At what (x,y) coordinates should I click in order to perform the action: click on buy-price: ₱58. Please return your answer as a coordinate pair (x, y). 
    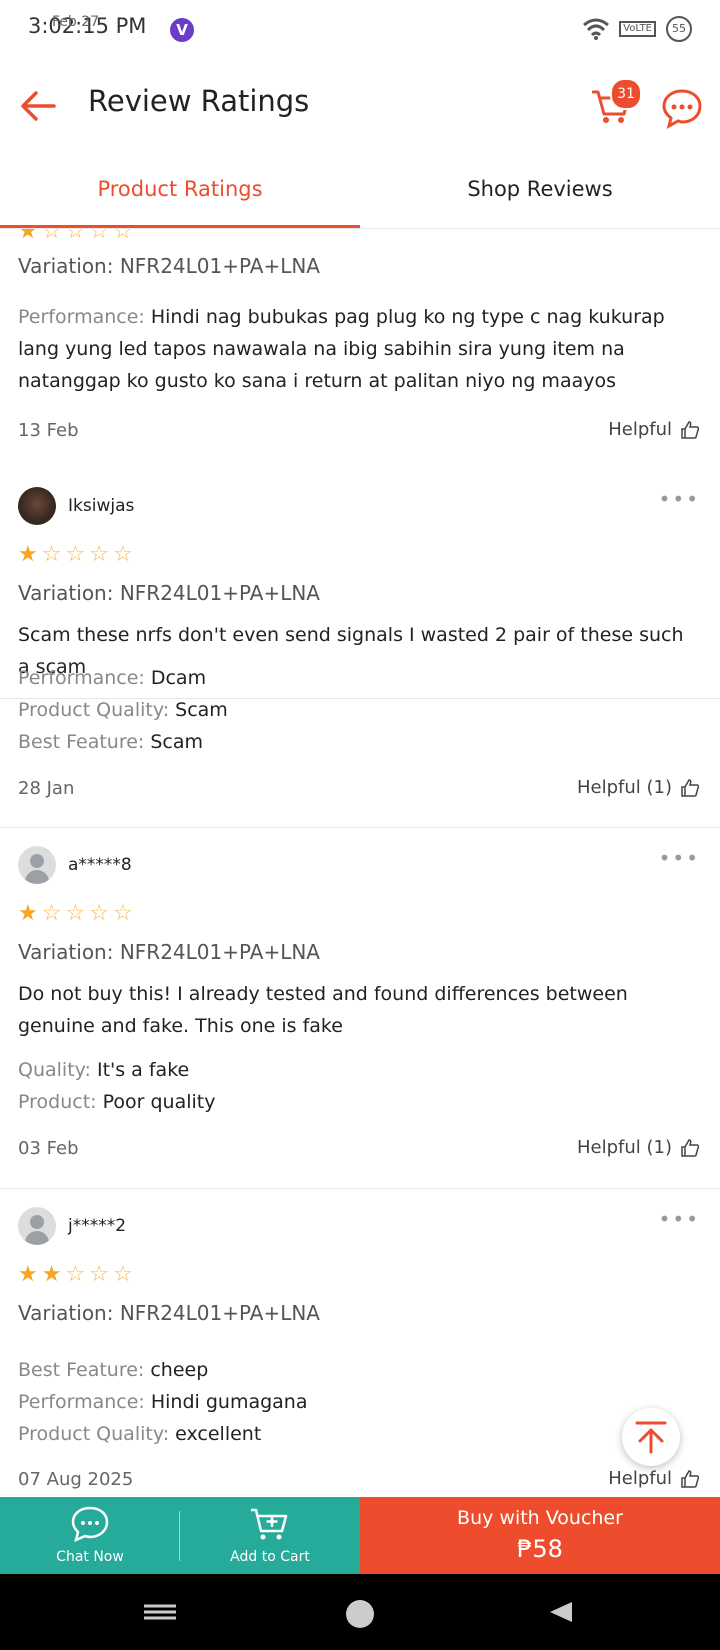
    Looking at the image, I should click on (540, 1549).